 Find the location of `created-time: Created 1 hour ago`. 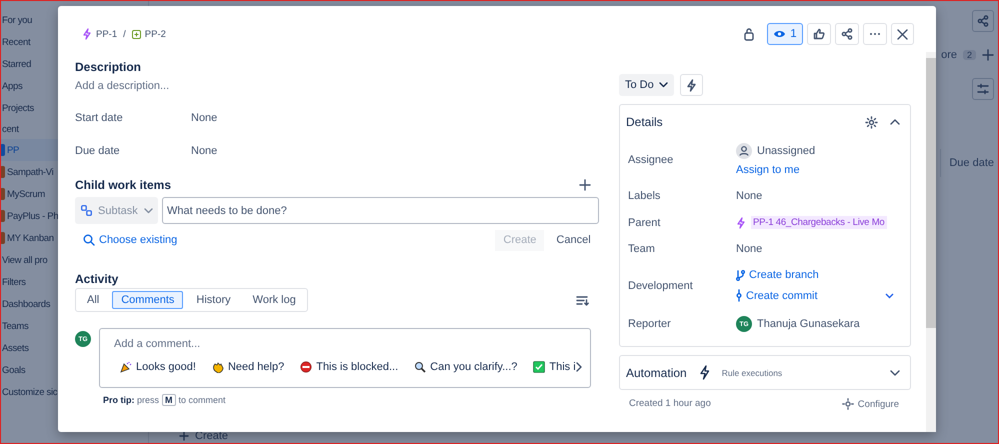

created-time: Created 1 hour ago is located at coordinates (670, 404).